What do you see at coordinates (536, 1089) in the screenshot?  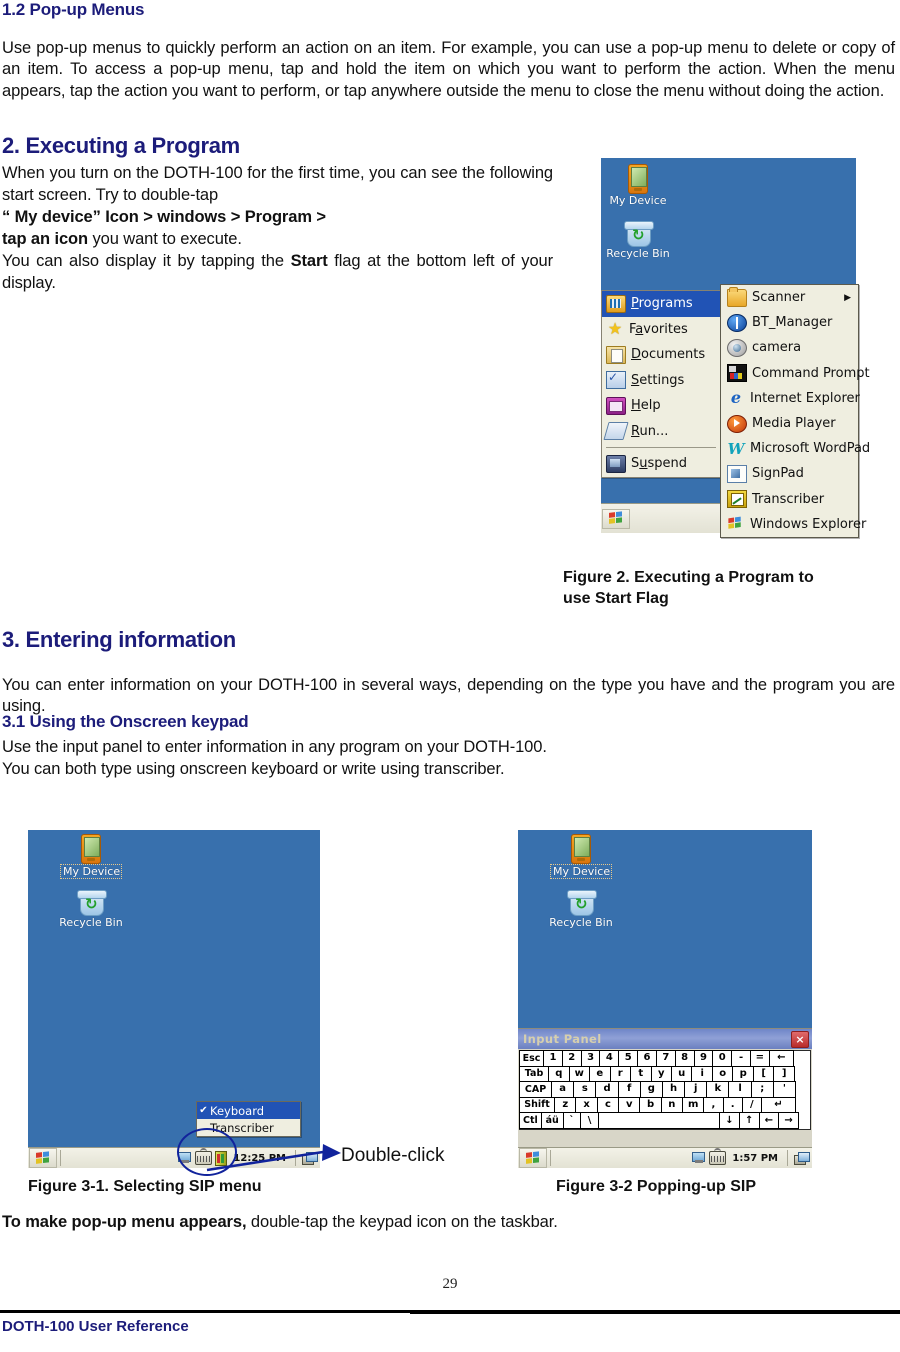 I see `key-cap: CAP` at bounding box center [536, 1089].